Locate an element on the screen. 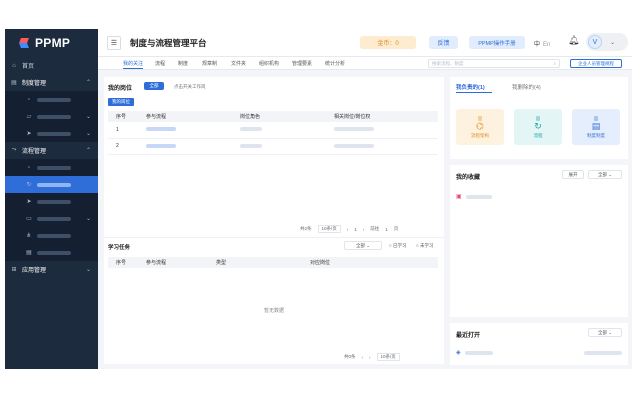  card-process: ↻ 流程 is located at coordinates (538, 127).